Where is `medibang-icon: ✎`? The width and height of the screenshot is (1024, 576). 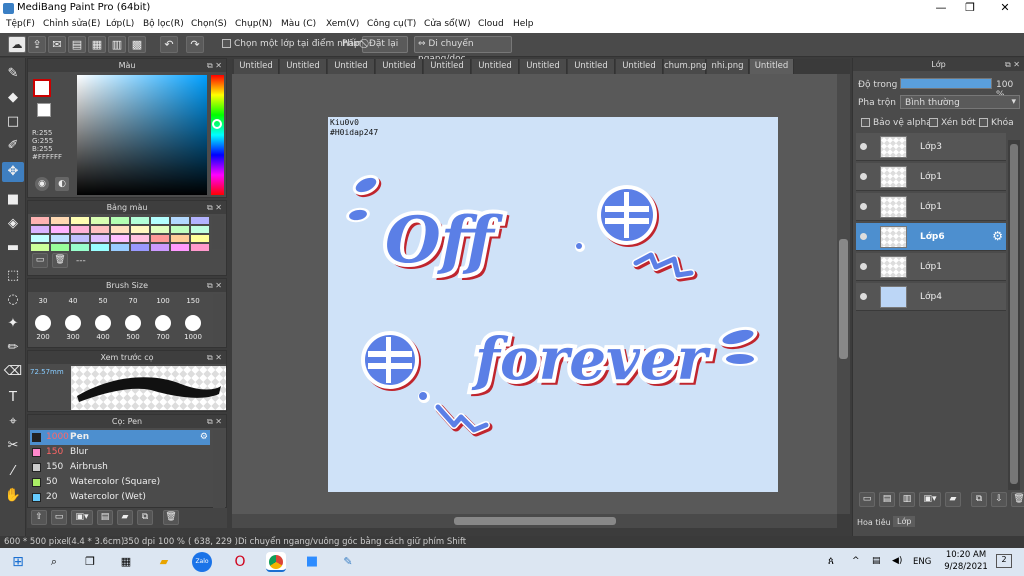
medibang-icon: ✎ is located at coordinates (348, 562).